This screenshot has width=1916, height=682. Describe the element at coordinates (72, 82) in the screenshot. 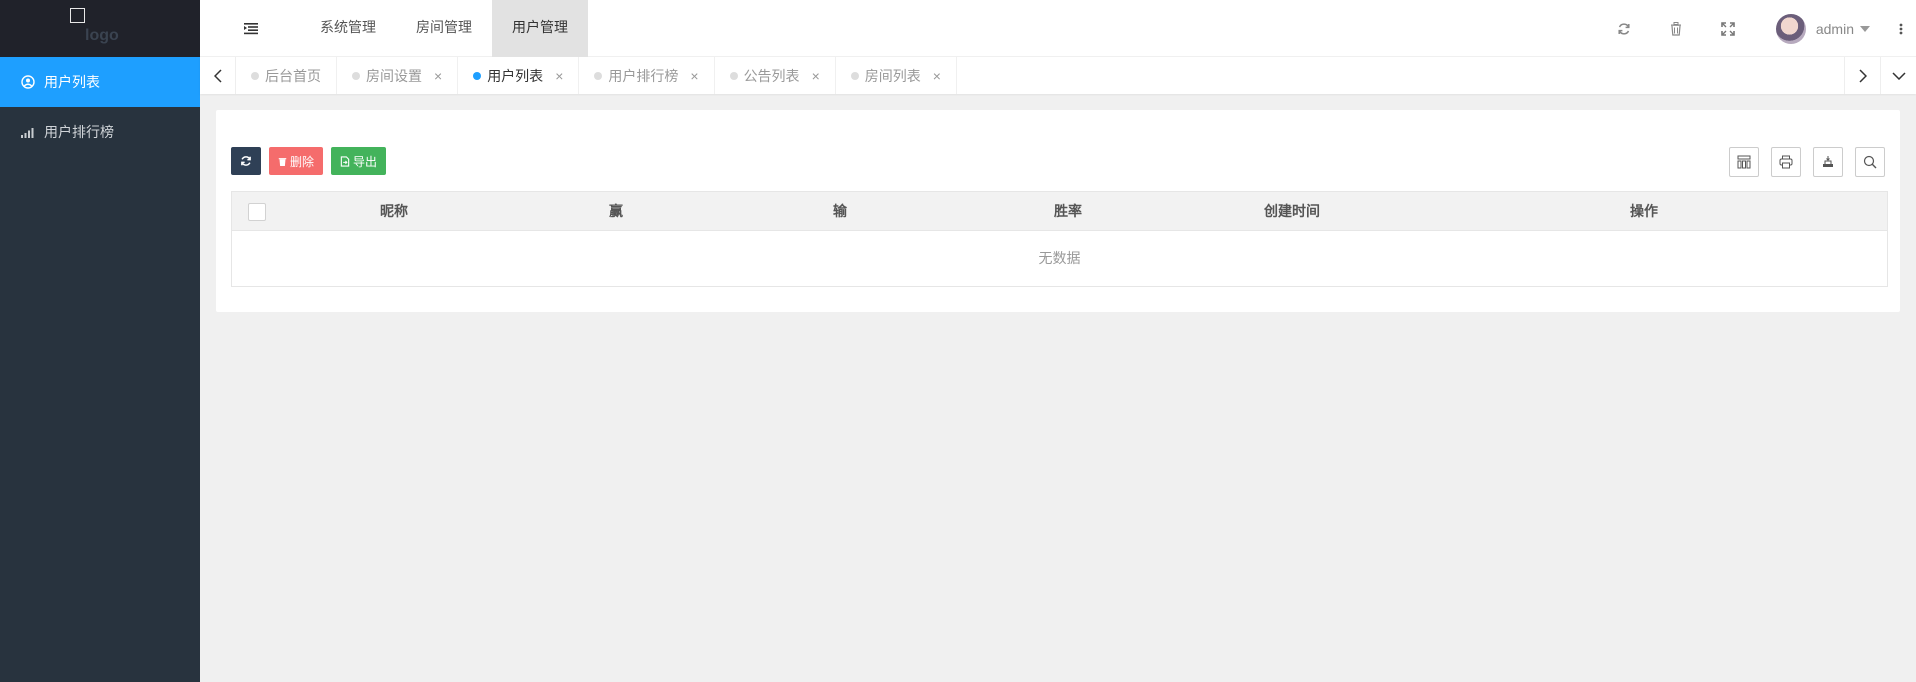

I see `sidebar-item-label: 用户列表` at that location.